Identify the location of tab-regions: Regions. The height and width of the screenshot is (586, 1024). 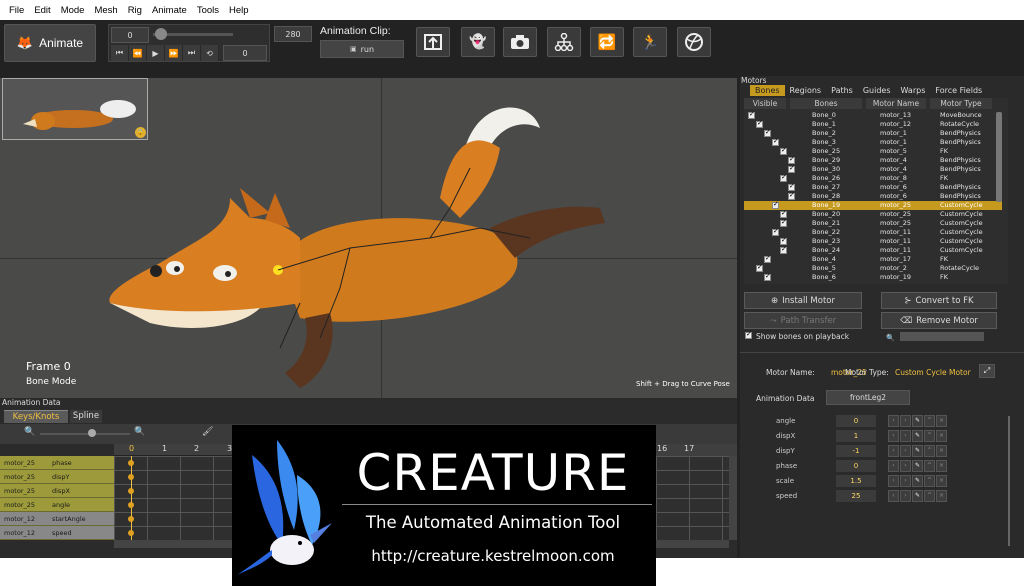
(806, 90).